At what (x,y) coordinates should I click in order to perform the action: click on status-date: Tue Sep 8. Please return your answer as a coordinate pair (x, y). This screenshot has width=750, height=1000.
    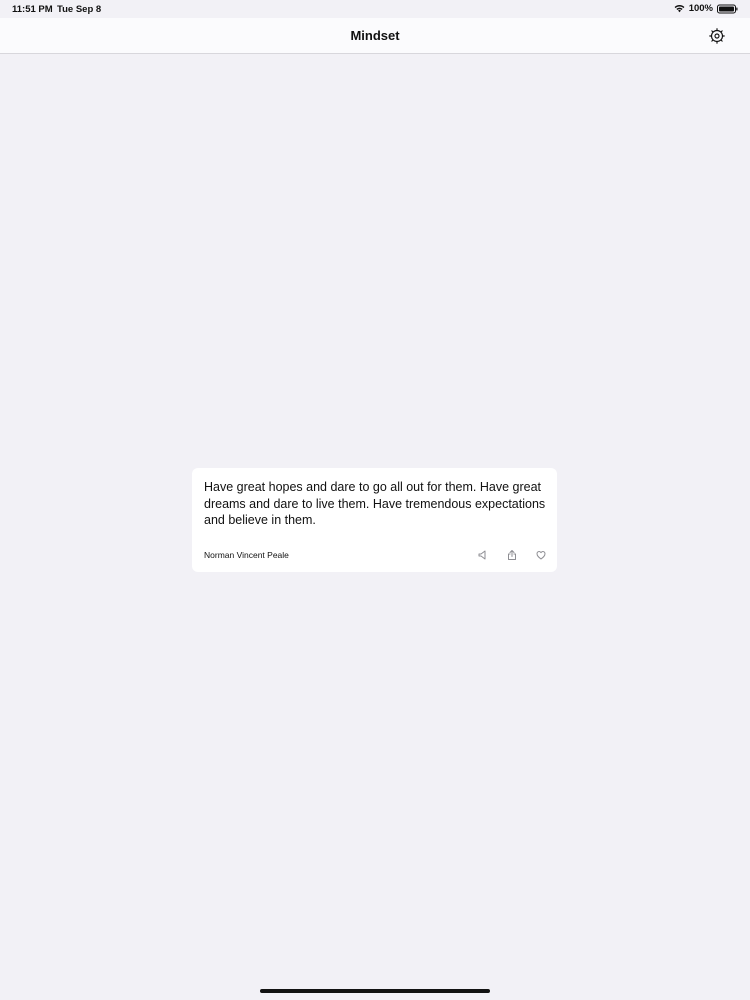
    Looking at the image, I should click on (79, 9).